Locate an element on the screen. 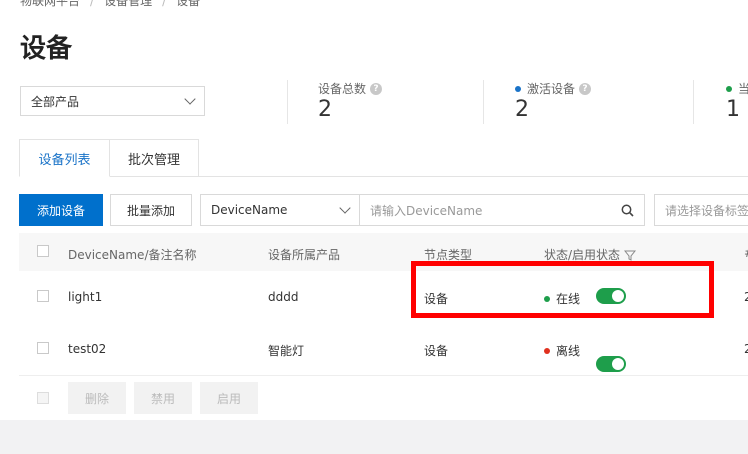 Image resolution: width=748 pixels, height=454 pixels. tab-device-list: 设备列表 is located at coordinates (64, 158).